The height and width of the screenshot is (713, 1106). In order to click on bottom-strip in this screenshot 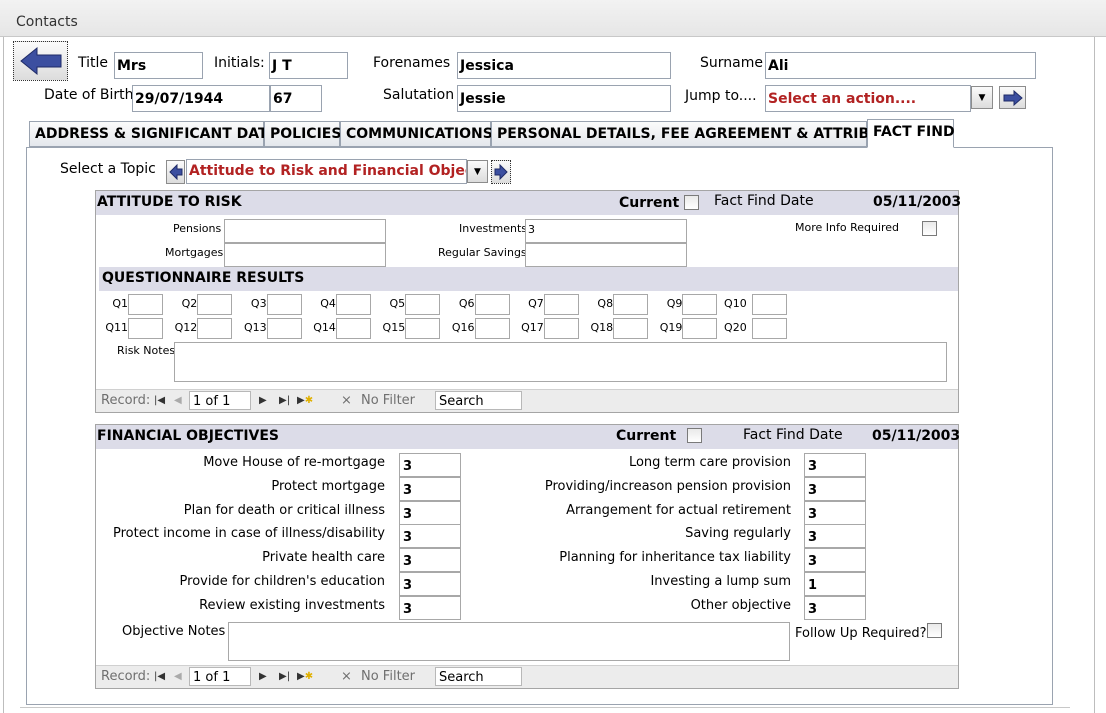, I will do `click(545, 710)`.